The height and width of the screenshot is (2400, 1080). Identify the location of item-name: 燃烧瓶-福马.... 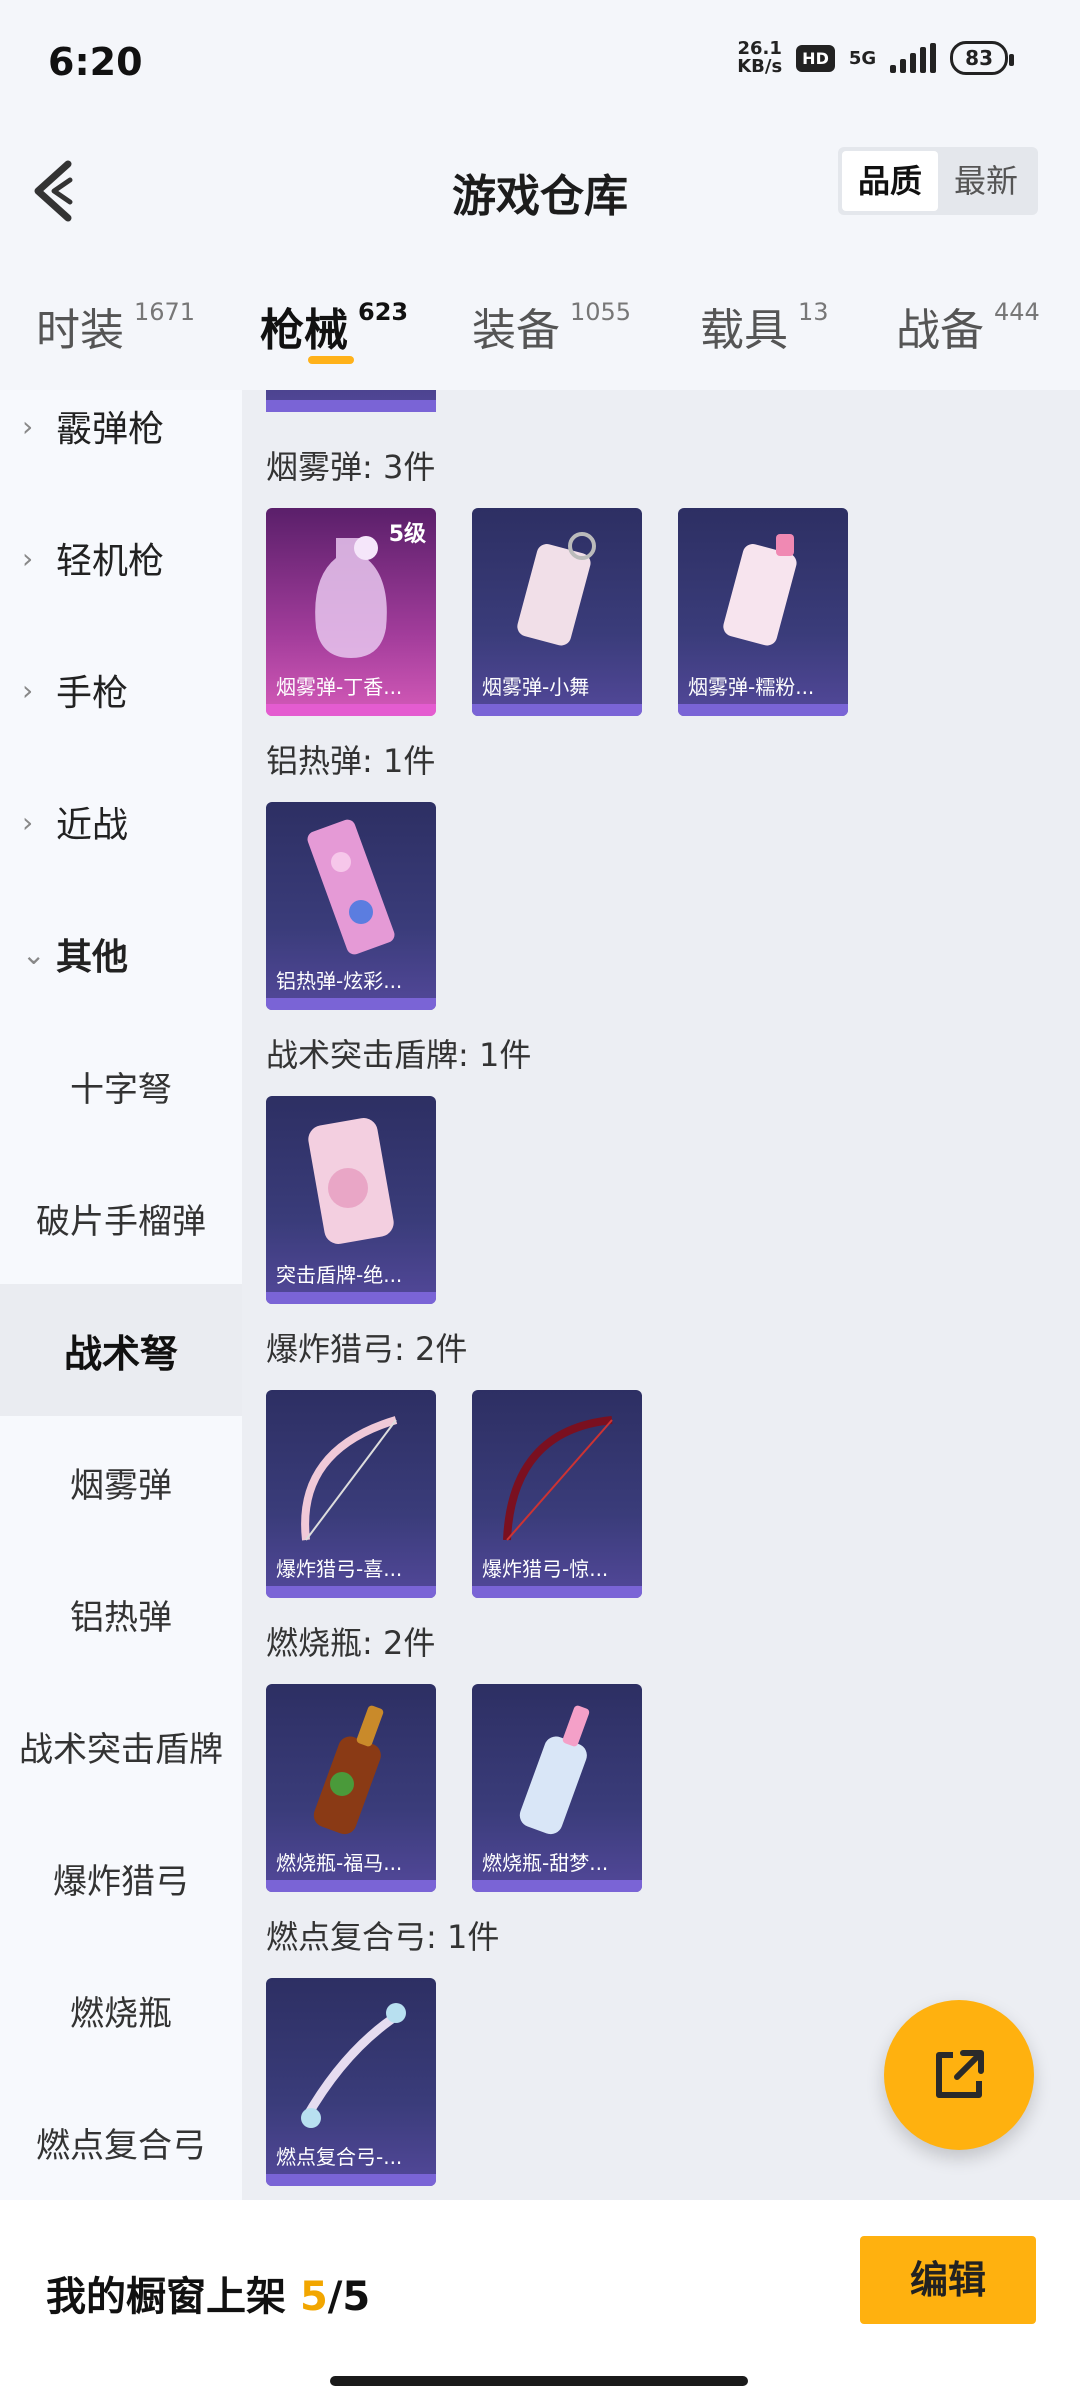
(339, 1863).